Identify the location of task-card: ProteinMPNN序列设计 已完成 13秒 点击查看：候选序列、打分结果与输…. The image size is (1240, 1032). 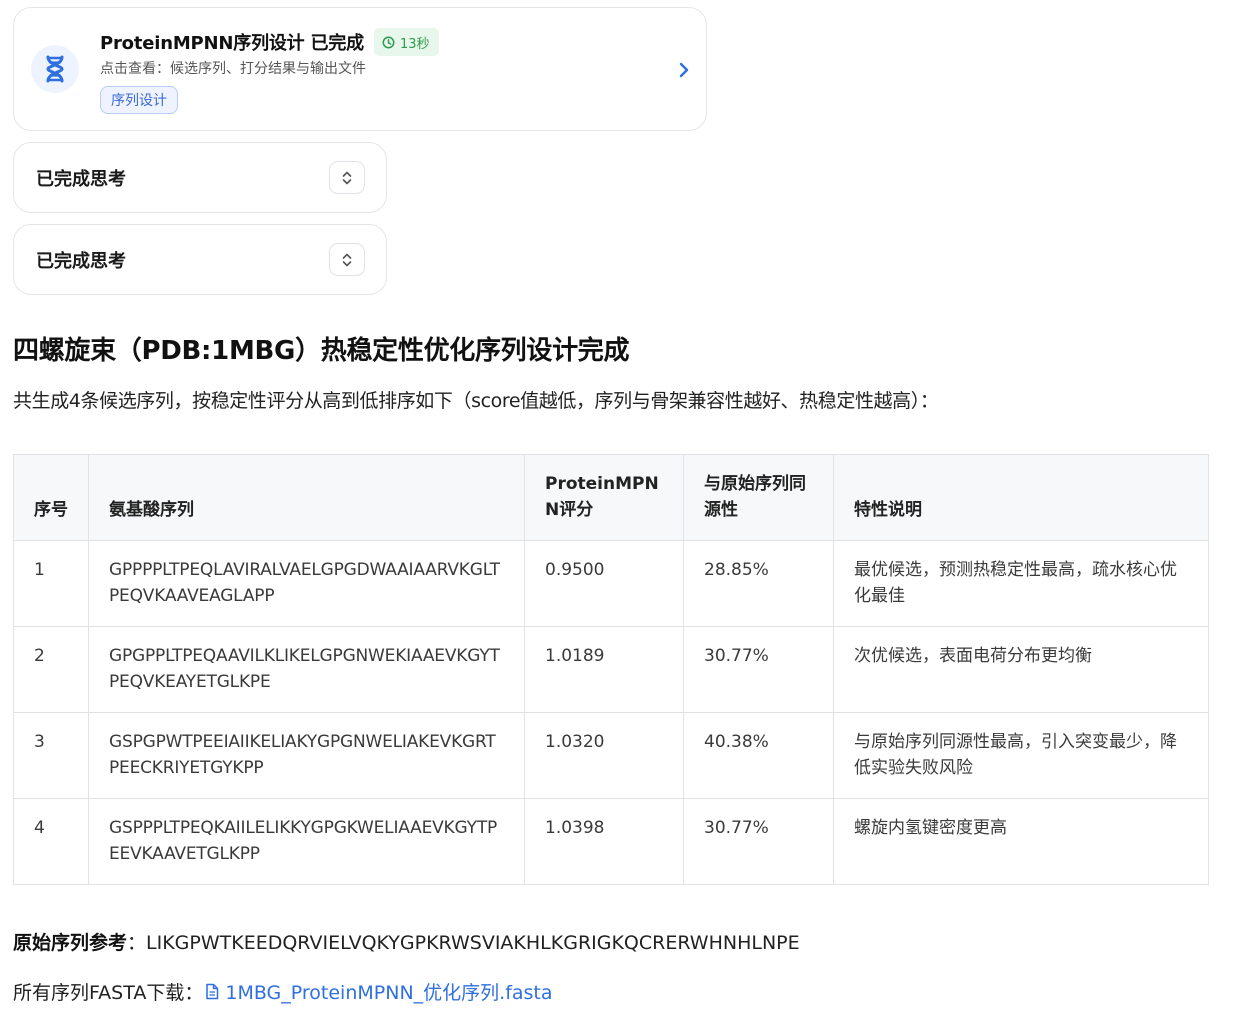
(360, 69).